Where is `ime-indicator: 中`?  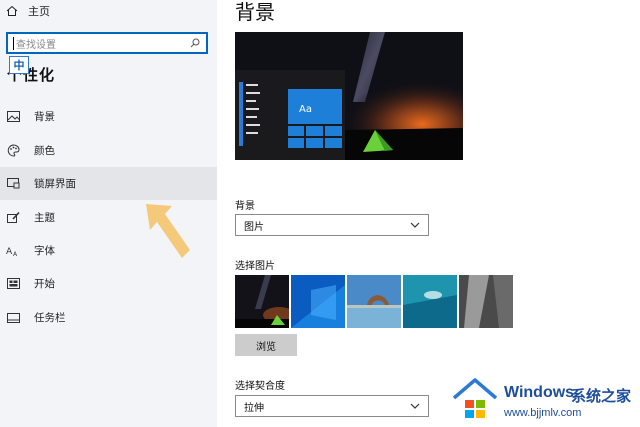
ime-indicator: 中 is located at coordinates (19, 65).